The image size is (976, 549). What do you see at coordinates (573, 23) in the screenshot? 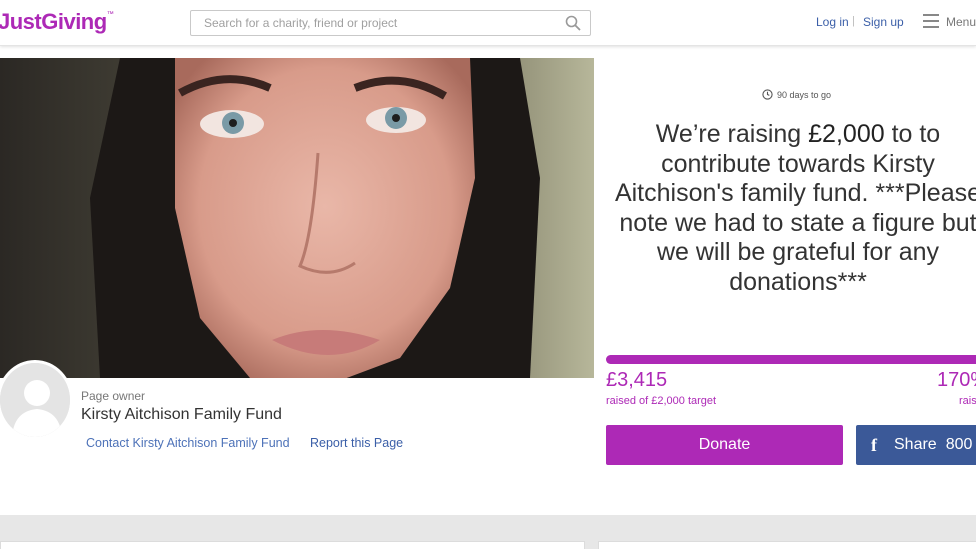
I see `search-icon` at bounding box center [573, 23].